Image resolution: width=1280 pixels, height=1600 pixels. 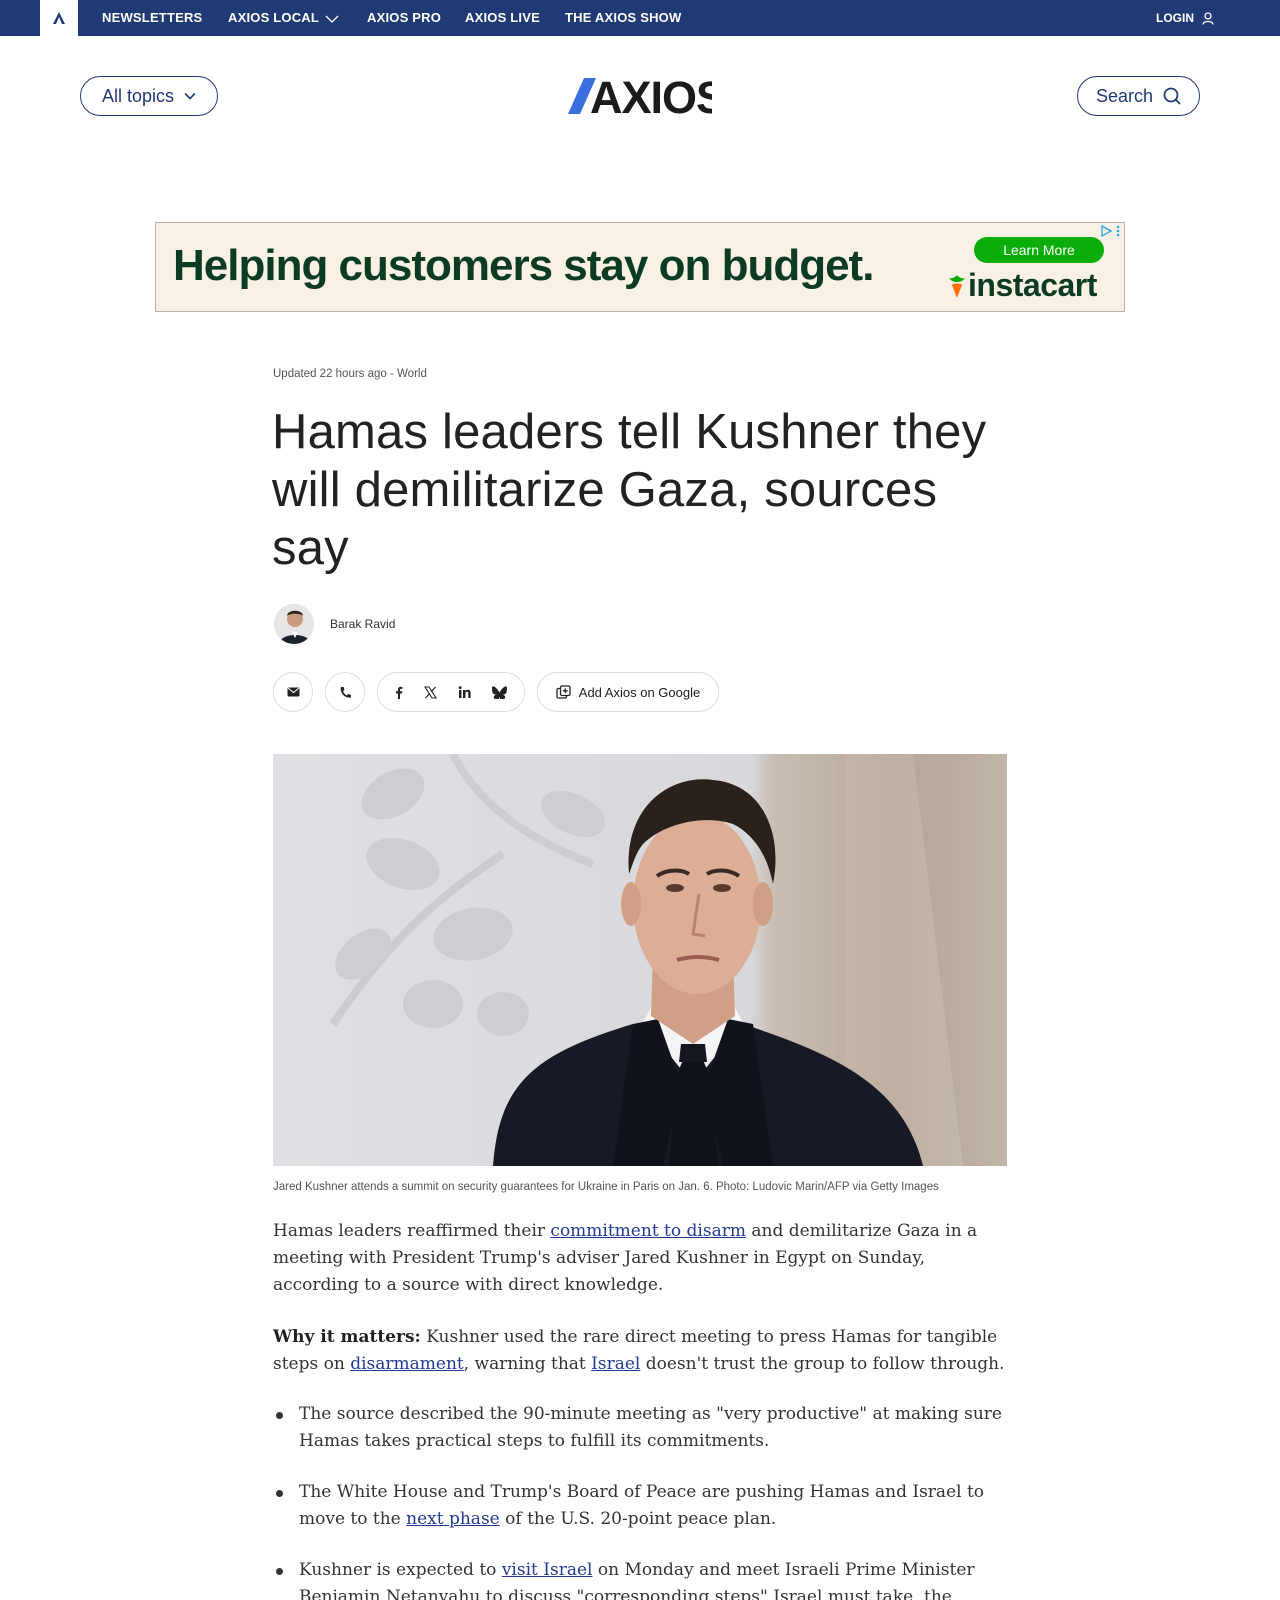 What do you see at coordinates (547, 1570) in the screenshot?
I see `link-visit-israel: visit Israel` at bounding box center [547, 1570].